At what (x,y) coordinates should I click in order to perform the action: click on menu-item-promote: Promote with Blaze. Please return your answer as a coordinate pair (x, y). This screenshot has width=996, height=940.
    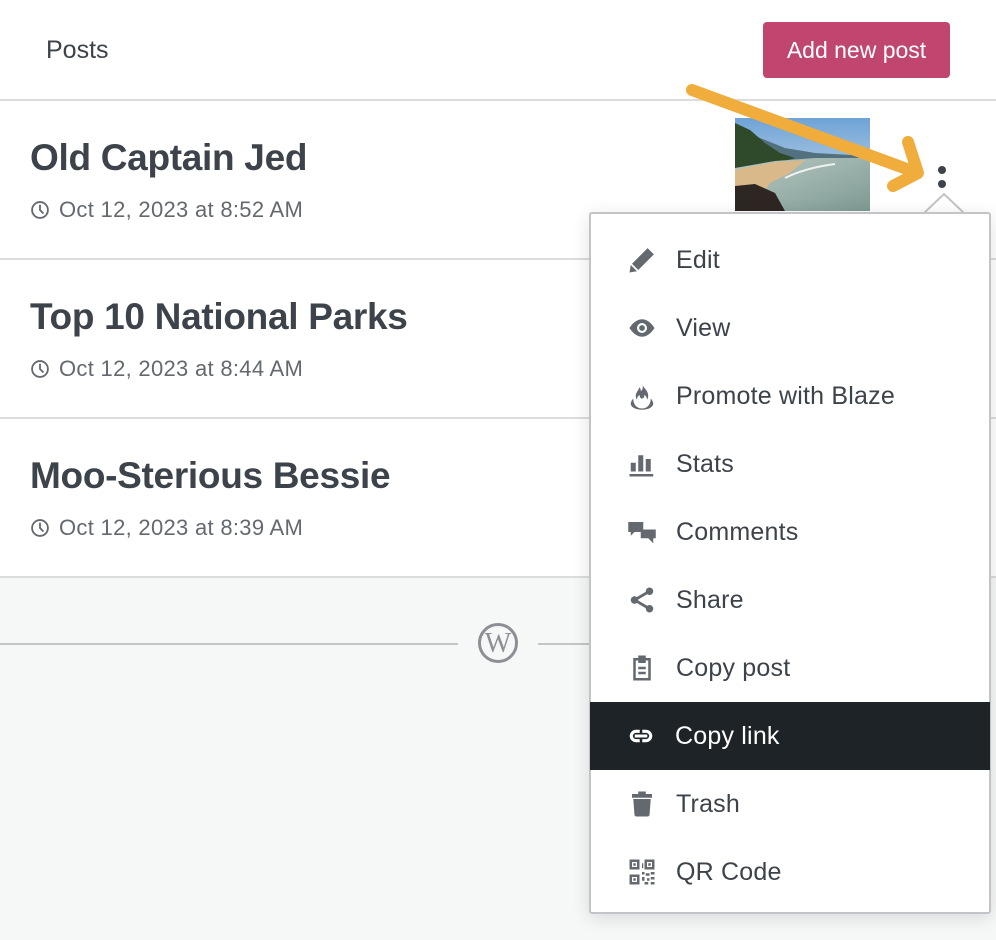
    Looking at the image, I should click on (790, 396).